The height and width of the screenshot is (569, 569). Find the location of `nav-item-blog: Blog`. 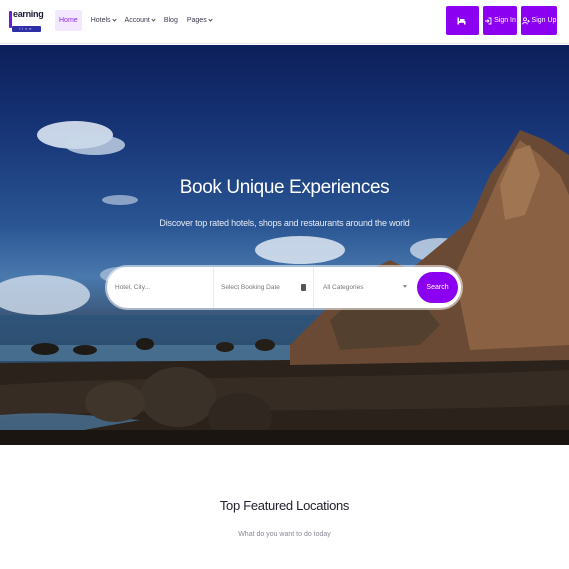

nav-item-blog: Blog is located at coordinates (171, 20).